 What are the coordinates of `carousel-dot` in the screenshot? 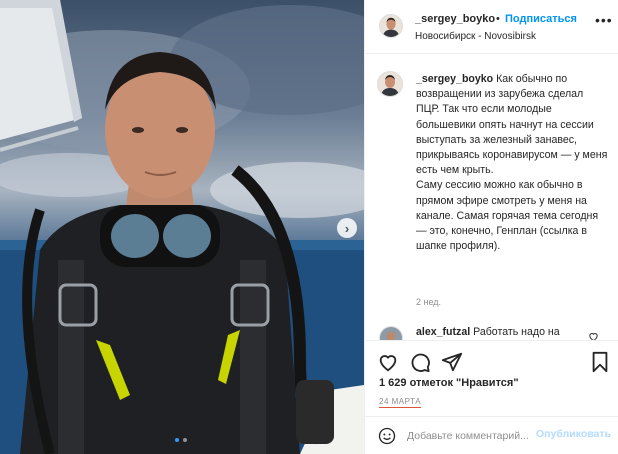 It's located at (185, 440).